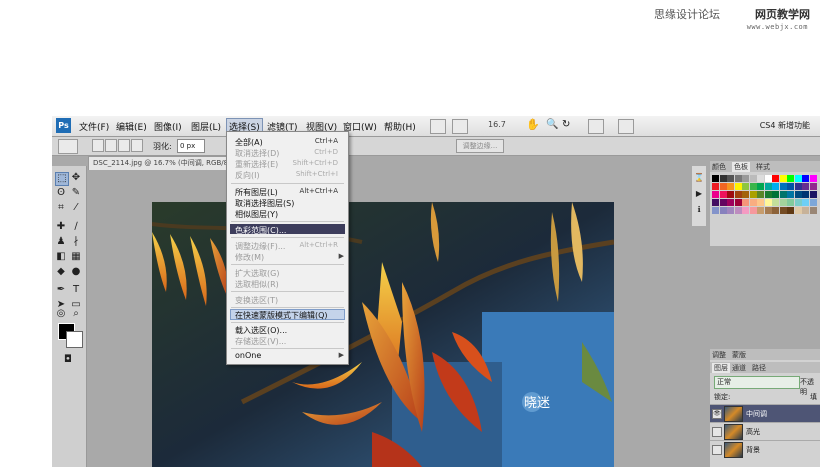  I want to click on tab-masks: 蒙版, so click(739, 355).